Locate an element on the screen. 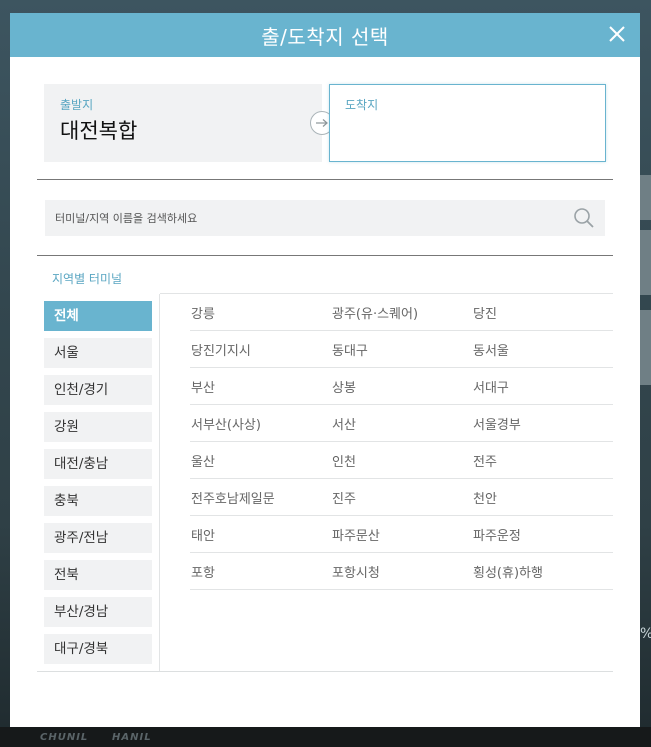 This screenshot has height=747, width=651. terminal-item: 광주(유·스퀘어) is located at coordinates (401, 312).